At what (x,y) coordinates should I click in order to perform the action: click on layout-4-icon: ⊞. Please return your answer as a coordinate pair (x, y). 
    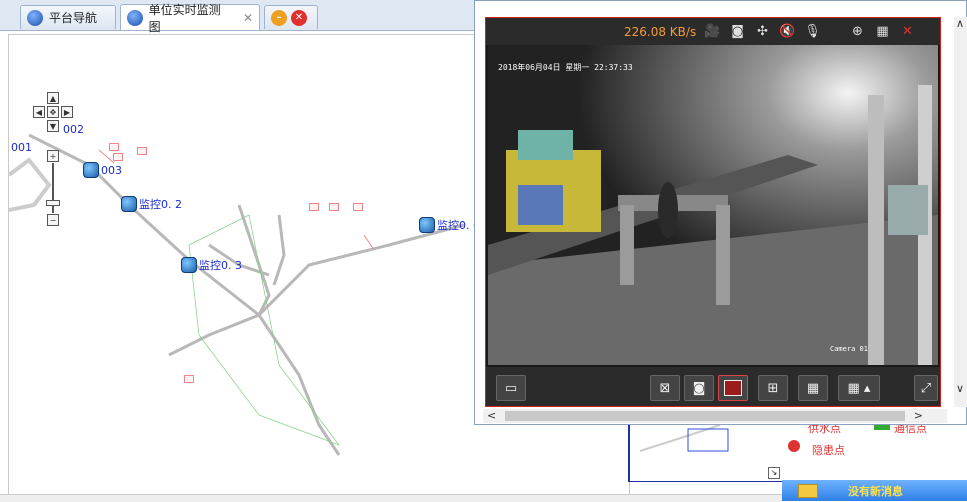
    Looking at the image, I should click on (773, 388).